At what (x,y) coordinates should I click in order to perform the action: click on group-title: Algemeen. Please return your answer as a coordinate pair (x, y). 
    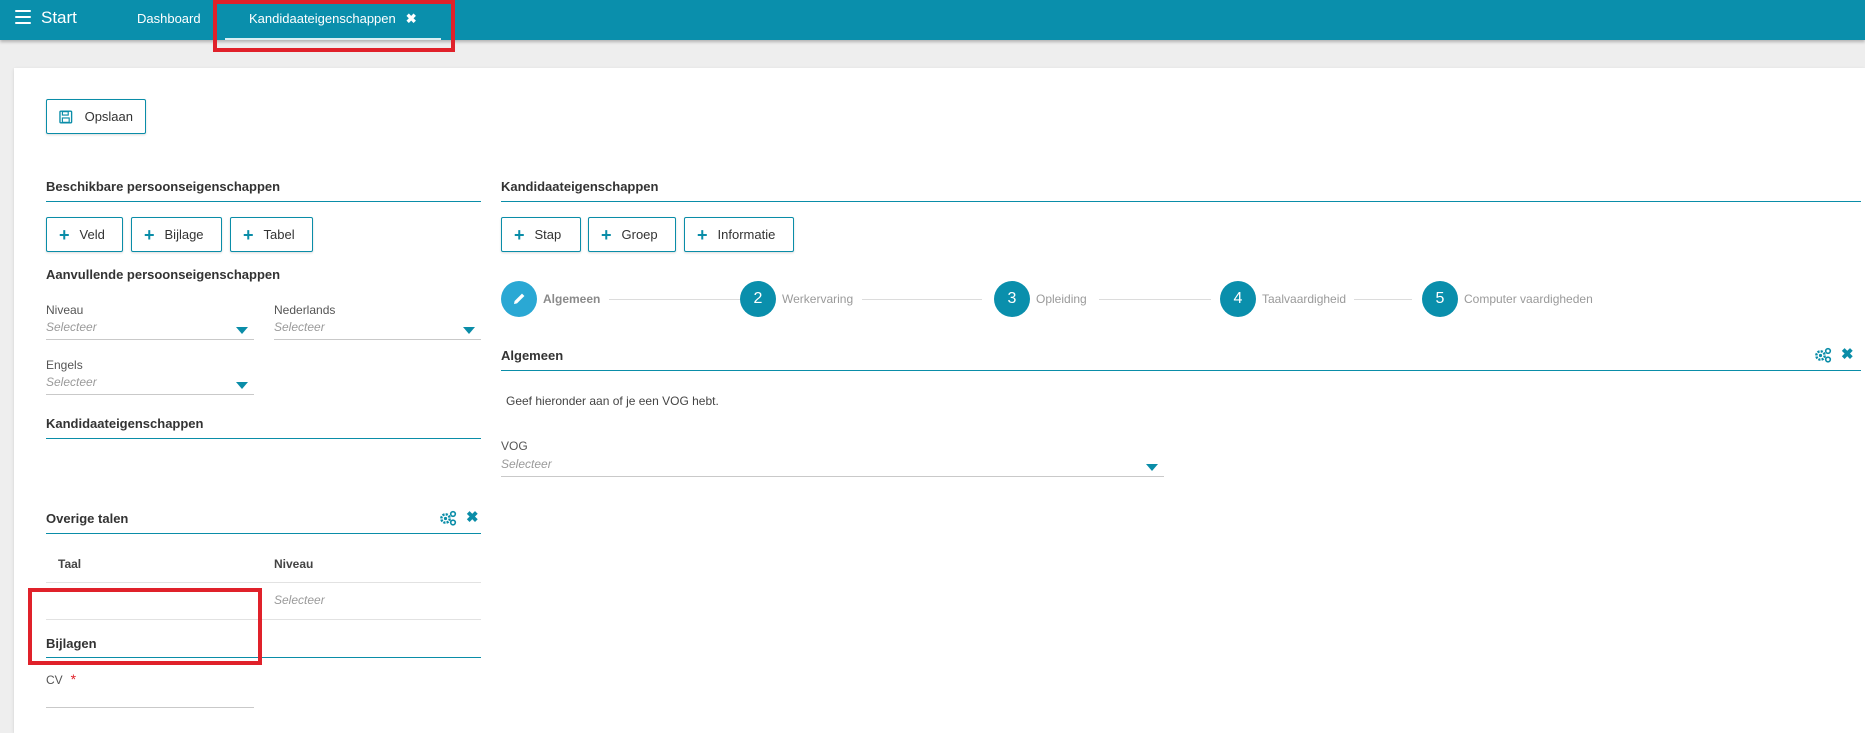
    Looking at the image, I should click on (532, 355).